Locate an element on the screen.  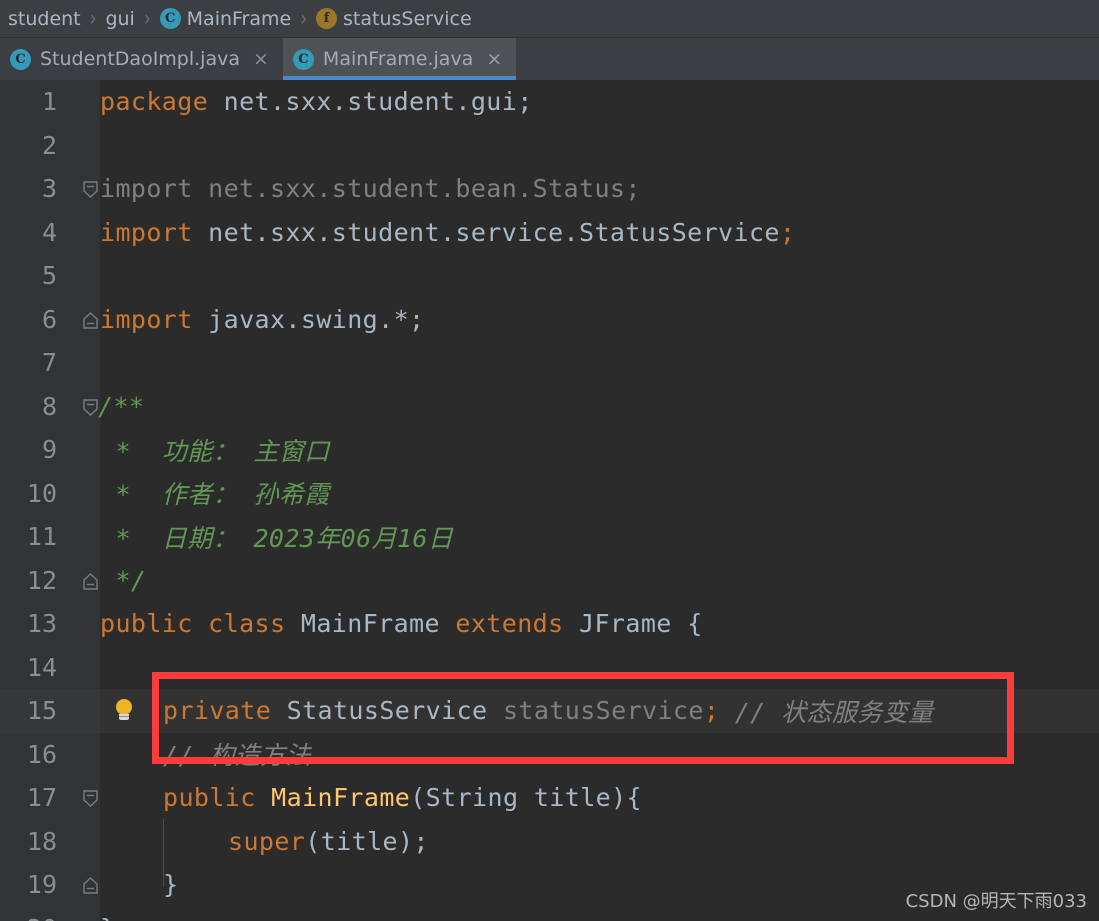
breadcrumb-item-gui: gui is located at coordinates (119, 19).